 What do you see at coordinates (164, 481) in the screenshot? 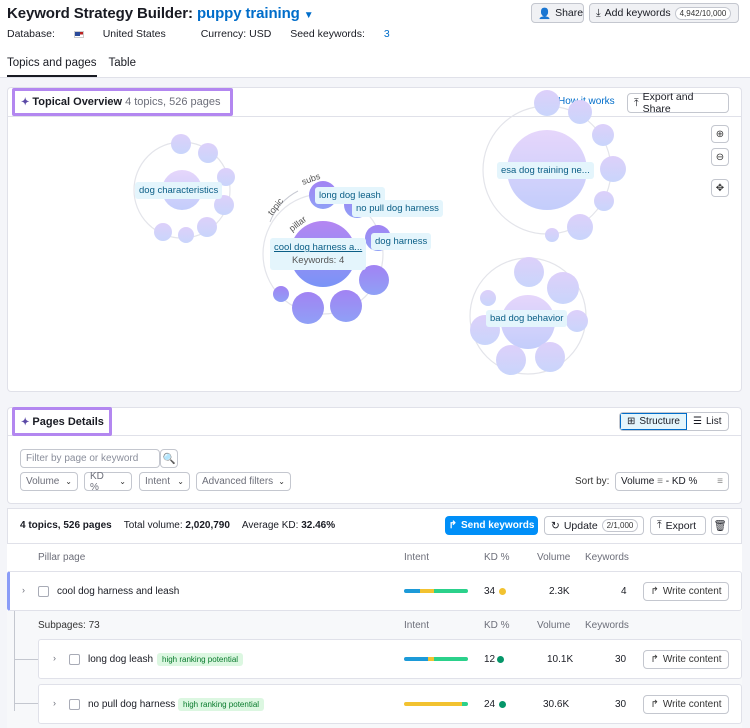
I see `intent-filter: Intent ⌄` at bounding box center [164, 481].